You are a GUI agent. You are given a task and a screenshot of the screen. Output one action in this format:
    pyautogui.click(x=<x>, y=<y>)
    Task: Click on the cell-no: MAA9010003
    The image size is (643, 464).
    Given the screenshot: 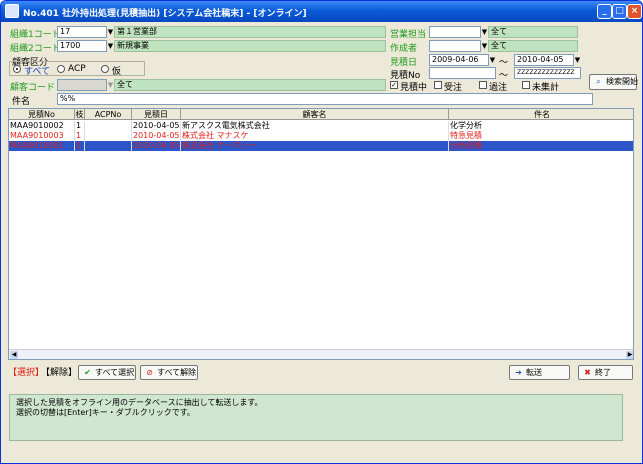 What is the action you would take?
    pyautogui.click(x=42, y=136)
    